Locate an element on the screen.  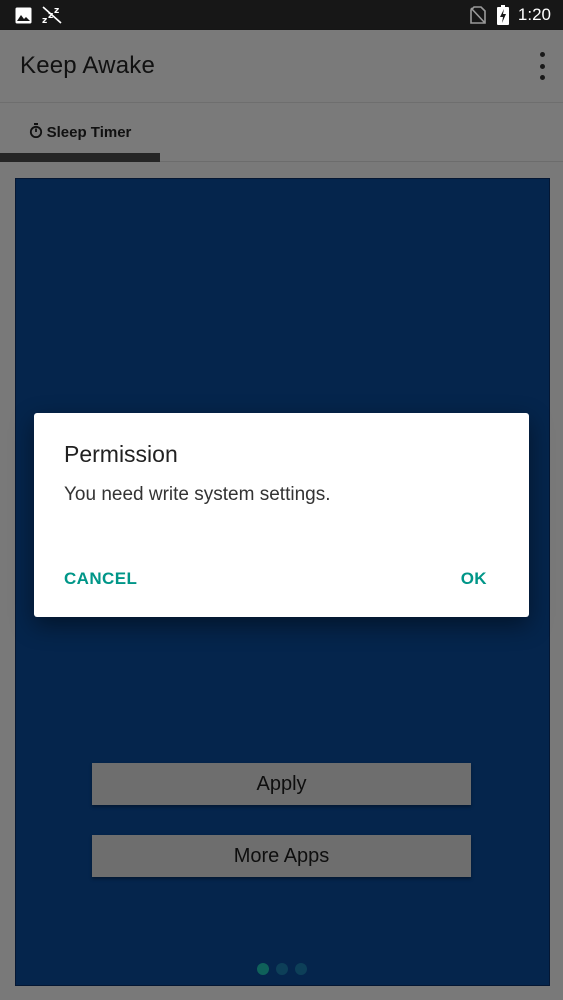
do-not-disturb-zzz-icon: z z z is located at coordinates (53, 15).